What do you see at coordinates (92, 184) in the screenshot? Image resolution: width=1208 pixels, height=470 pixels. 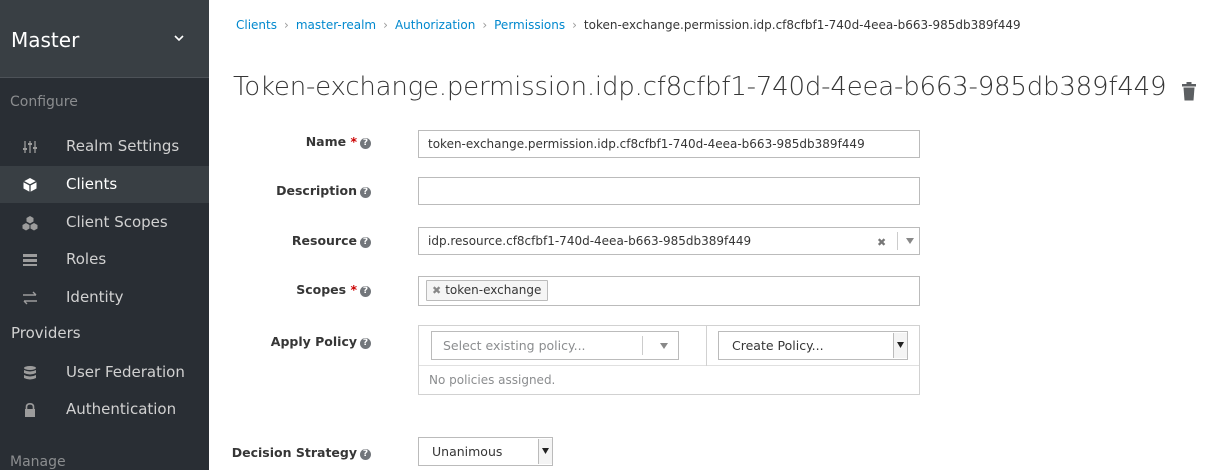 I see `sidebar-item-label: Clients` at bounding box center [92, 184].